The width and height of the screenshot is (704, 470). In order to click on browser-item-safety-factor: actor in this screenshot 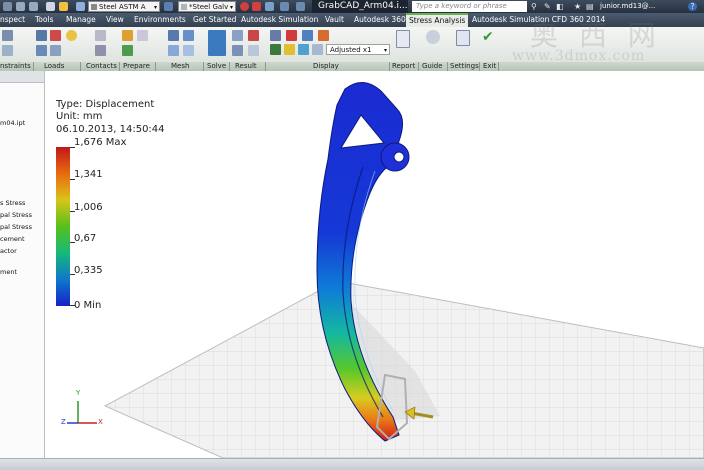, I will do `click(8, 251)`.